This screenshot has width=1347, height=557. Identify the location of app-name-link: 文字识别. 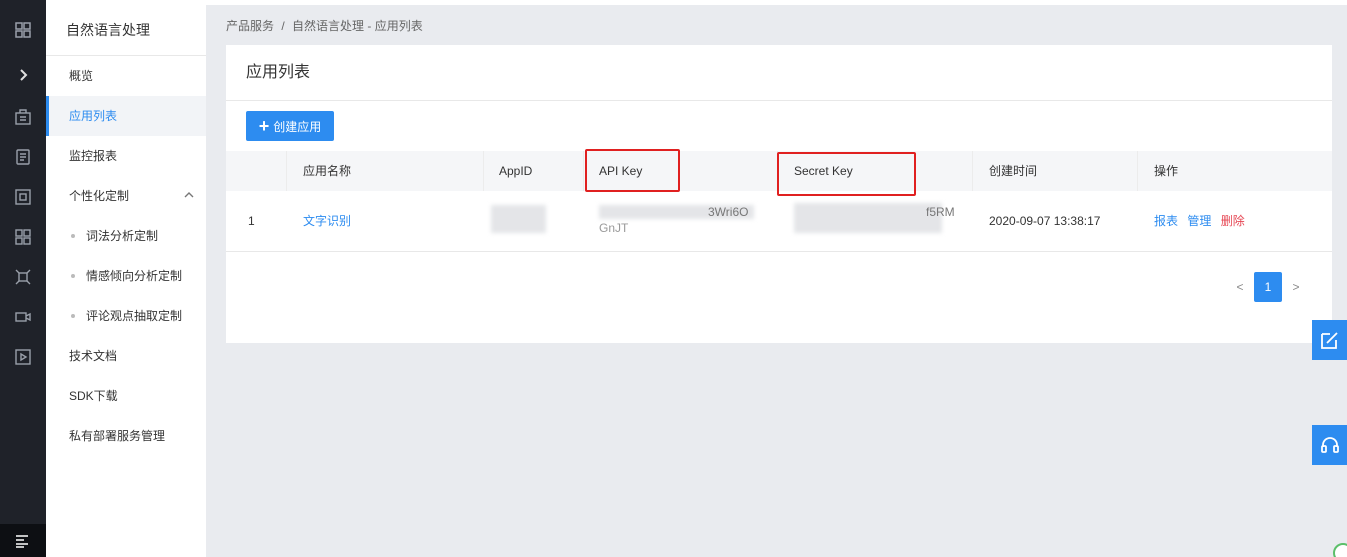
(327, 221).